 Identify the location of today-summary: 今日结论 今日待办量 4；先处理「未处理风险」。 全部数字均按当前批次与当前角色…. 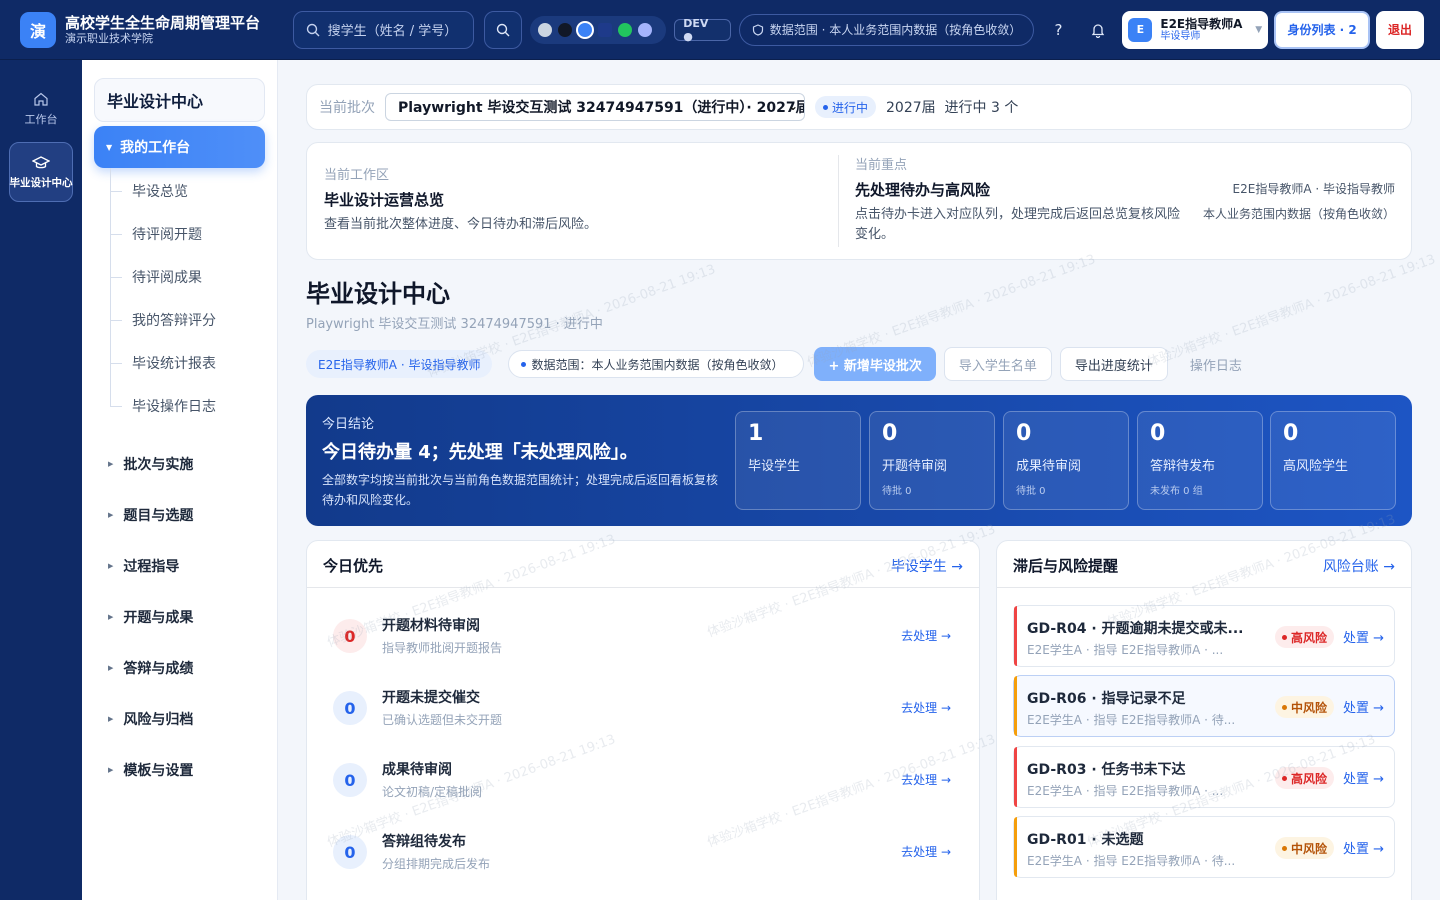
(859, 460).